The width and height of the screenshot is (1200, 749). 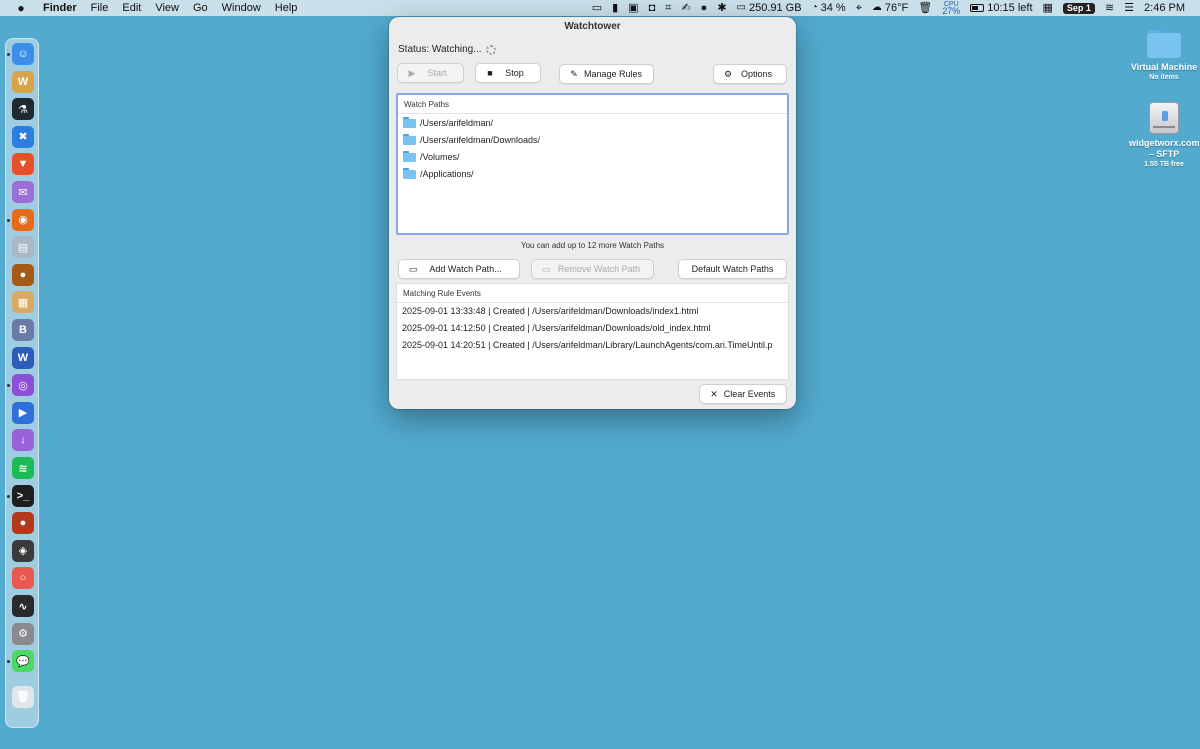 I want to click on bbedit-icon: B, so click(x=23, y=330).